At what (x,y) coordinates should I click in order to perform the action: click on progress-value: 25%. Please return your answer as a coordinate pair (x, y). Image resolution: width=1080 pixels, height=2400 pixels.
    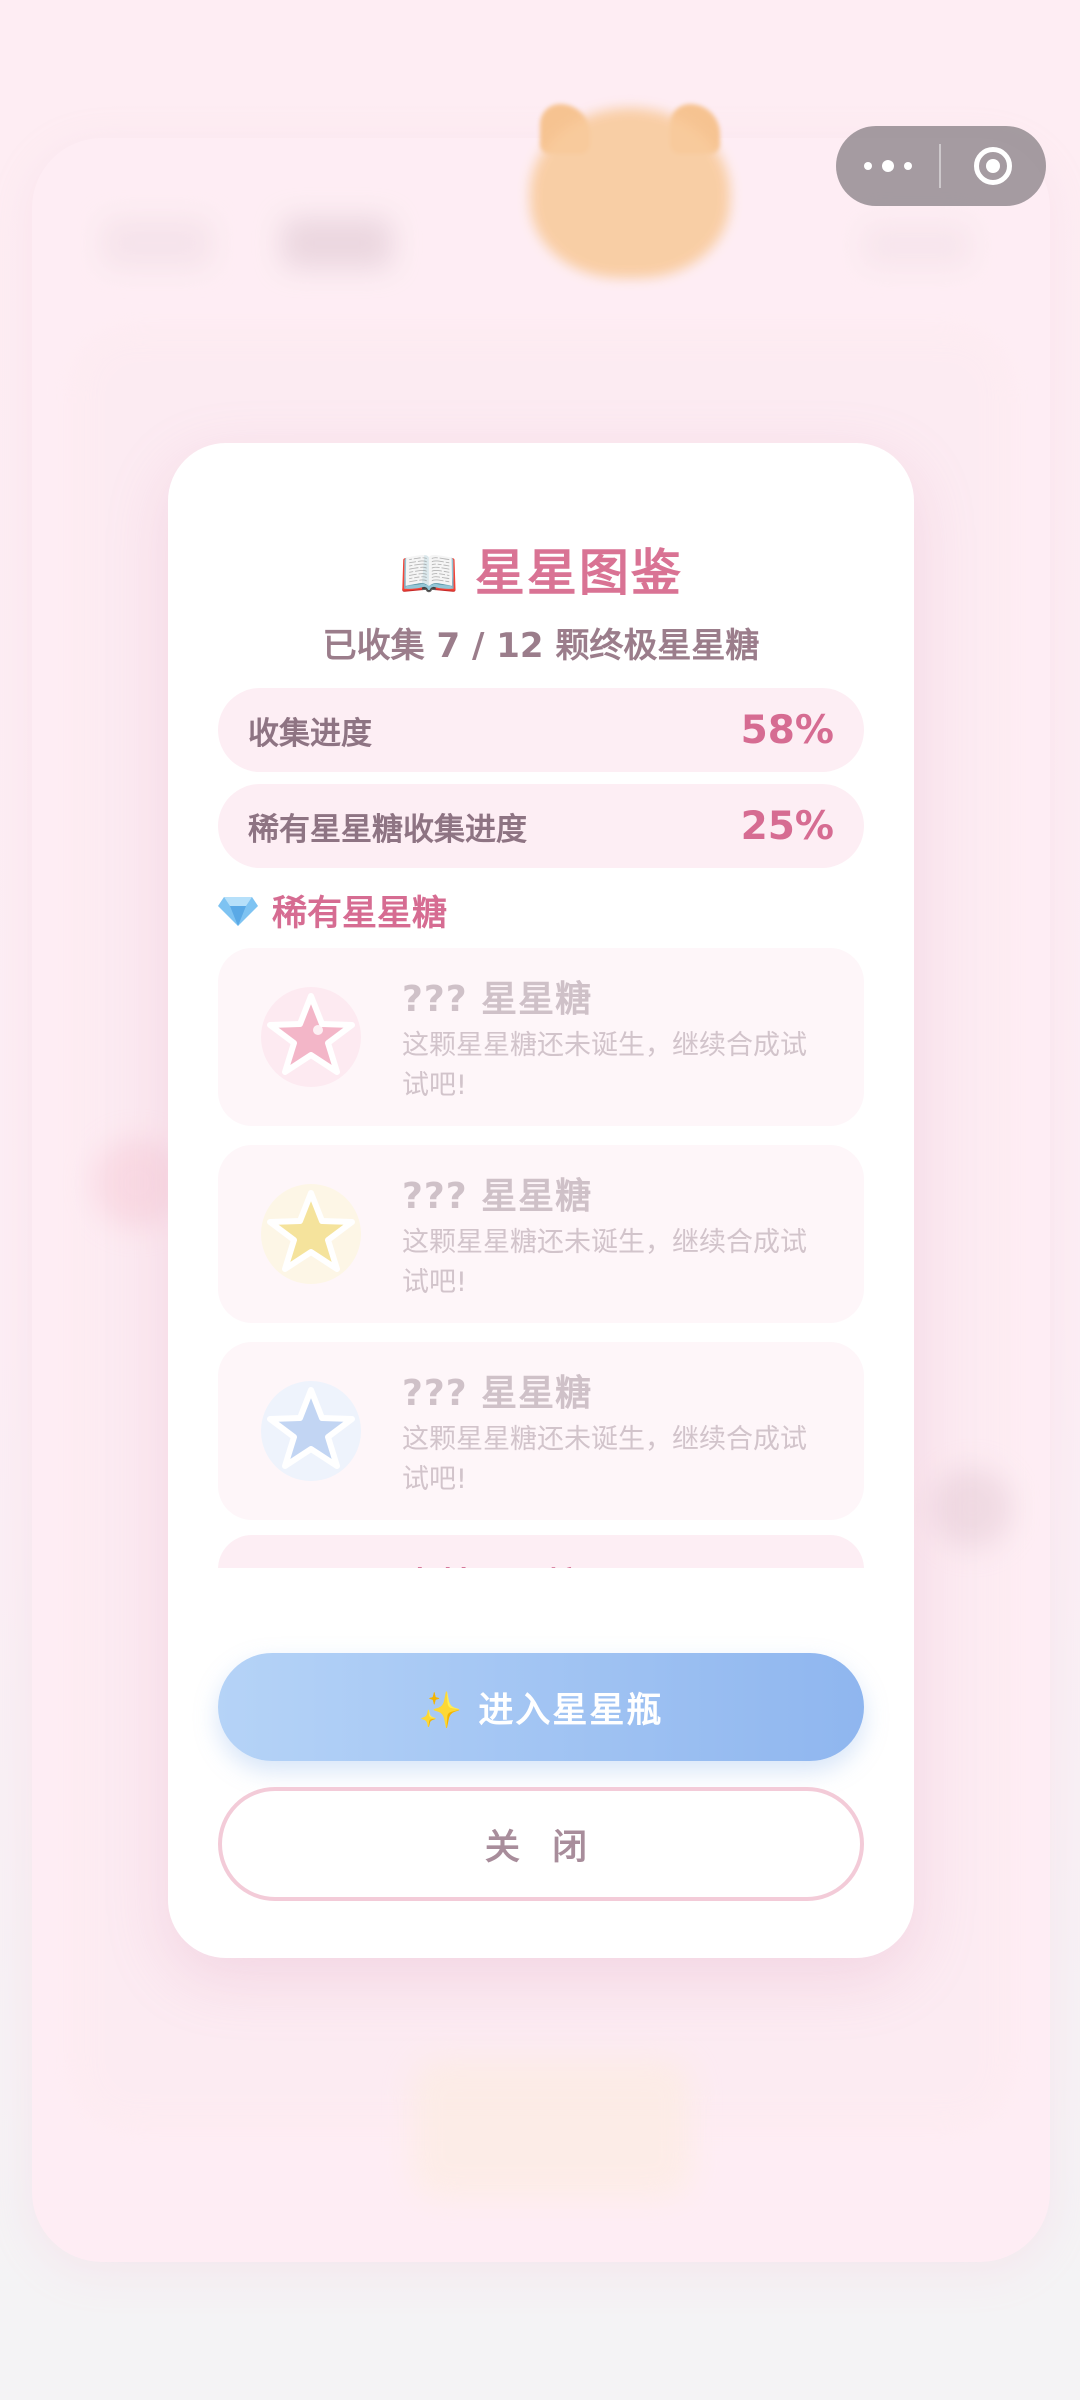
    Looking at the image, I should click on (787, 826).